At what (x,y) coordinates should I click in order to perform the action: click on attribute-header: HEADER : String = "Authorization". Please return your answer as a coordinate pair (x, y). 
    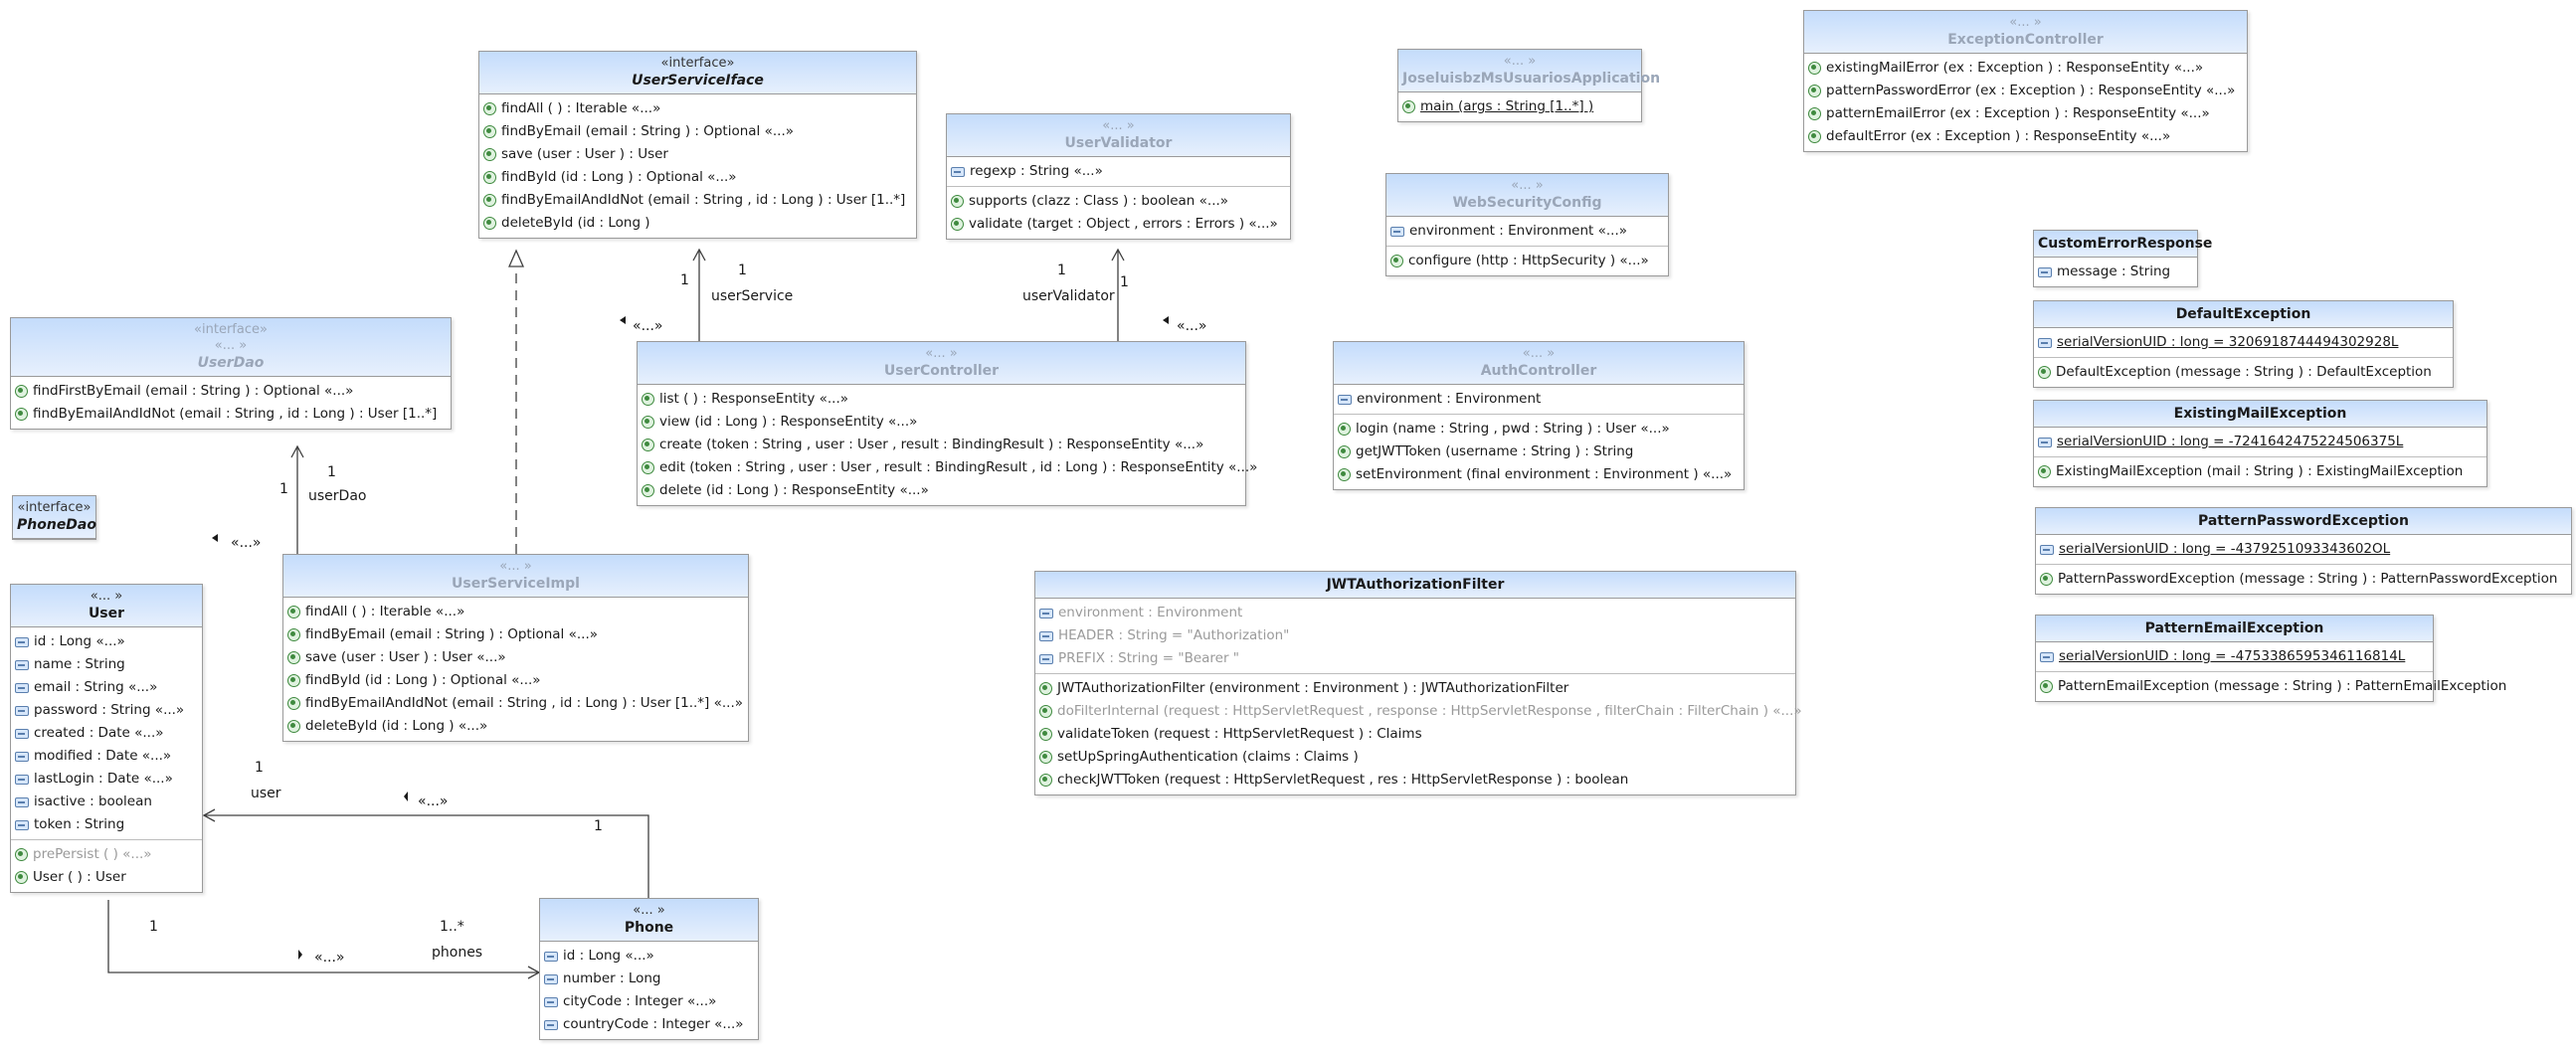
    Looking at the image, I should click on (1415, 636).